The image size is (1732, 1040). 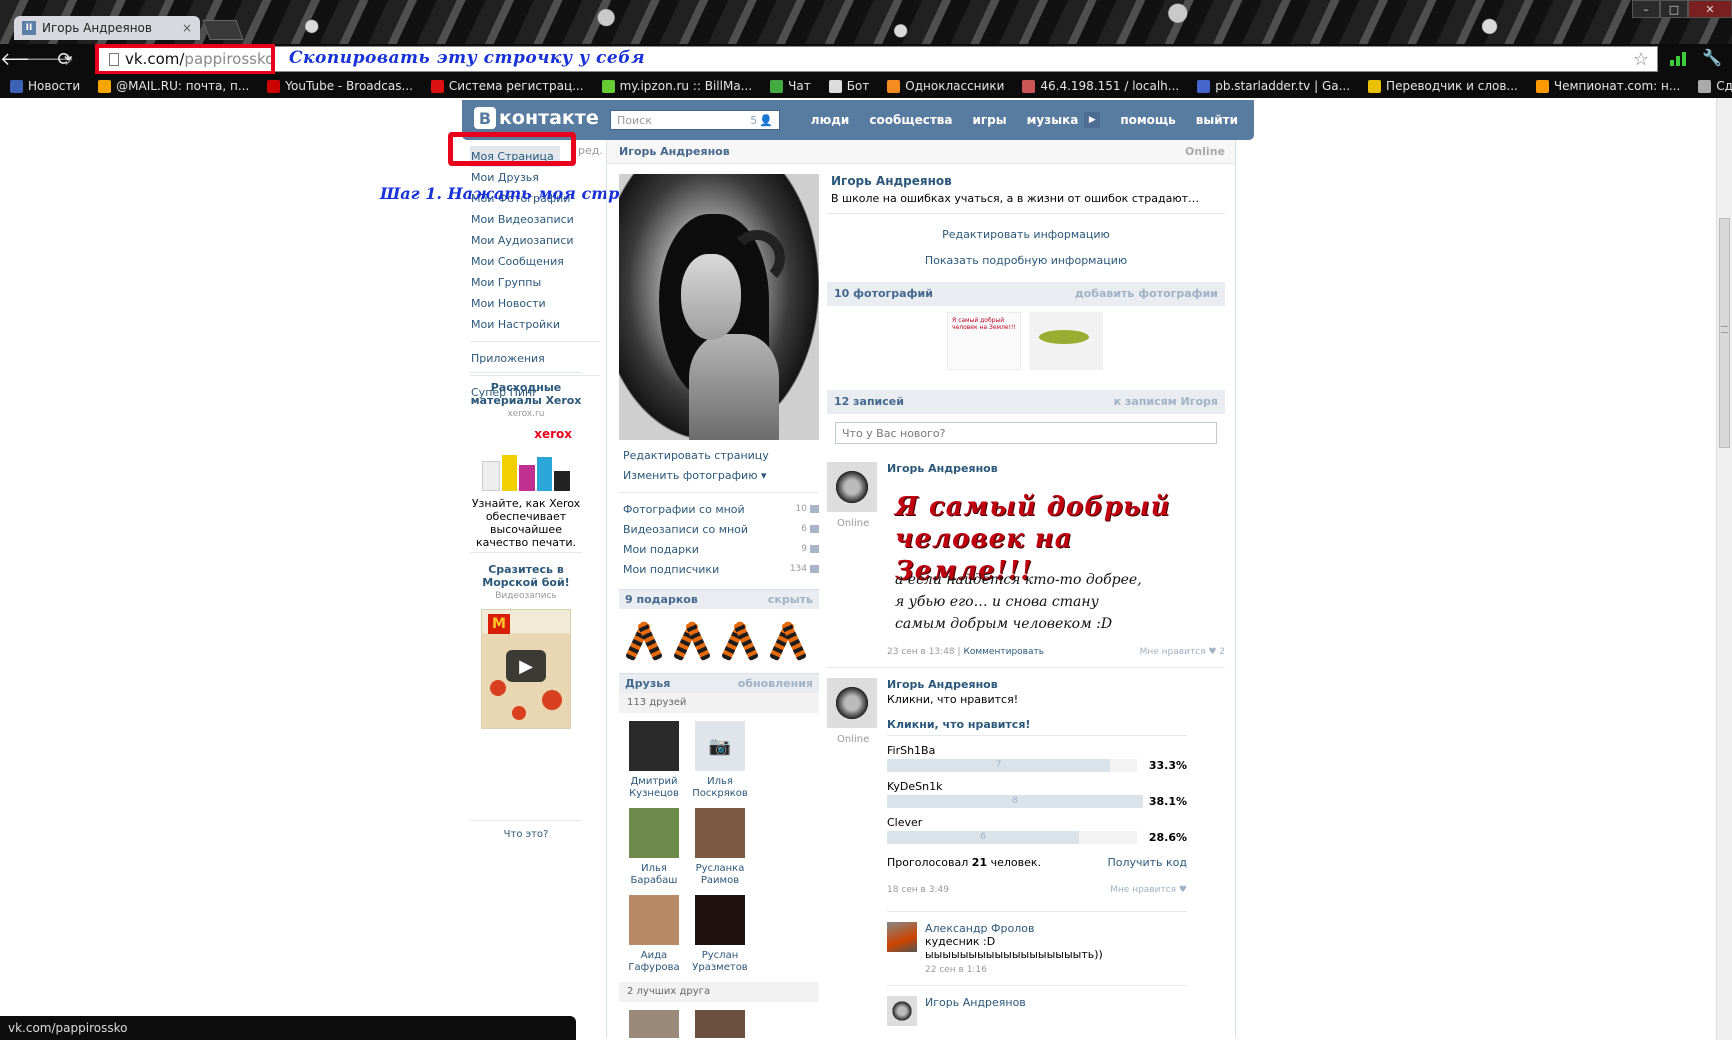 I want to click on friend-card: Русланка, so click(x=720, y=1024).